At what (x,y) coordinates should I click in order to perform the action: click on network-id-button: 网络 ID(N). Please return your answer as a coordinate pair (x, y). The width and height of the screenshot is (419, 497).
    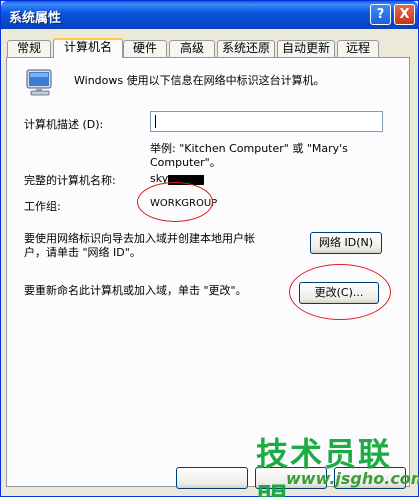
    Looking at the image, I should click on (346, 243).